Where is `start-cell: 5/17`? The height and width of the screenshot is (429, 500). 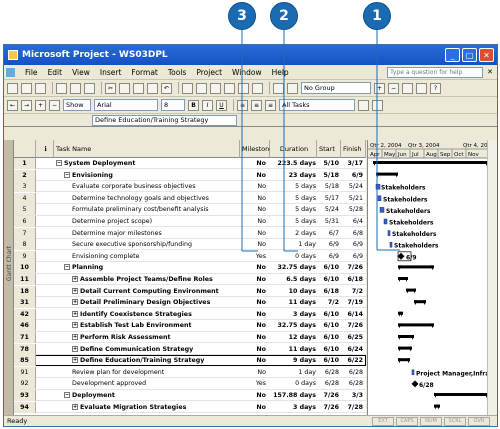
start-cell: 5/17 is located at coordinates (328, 198).